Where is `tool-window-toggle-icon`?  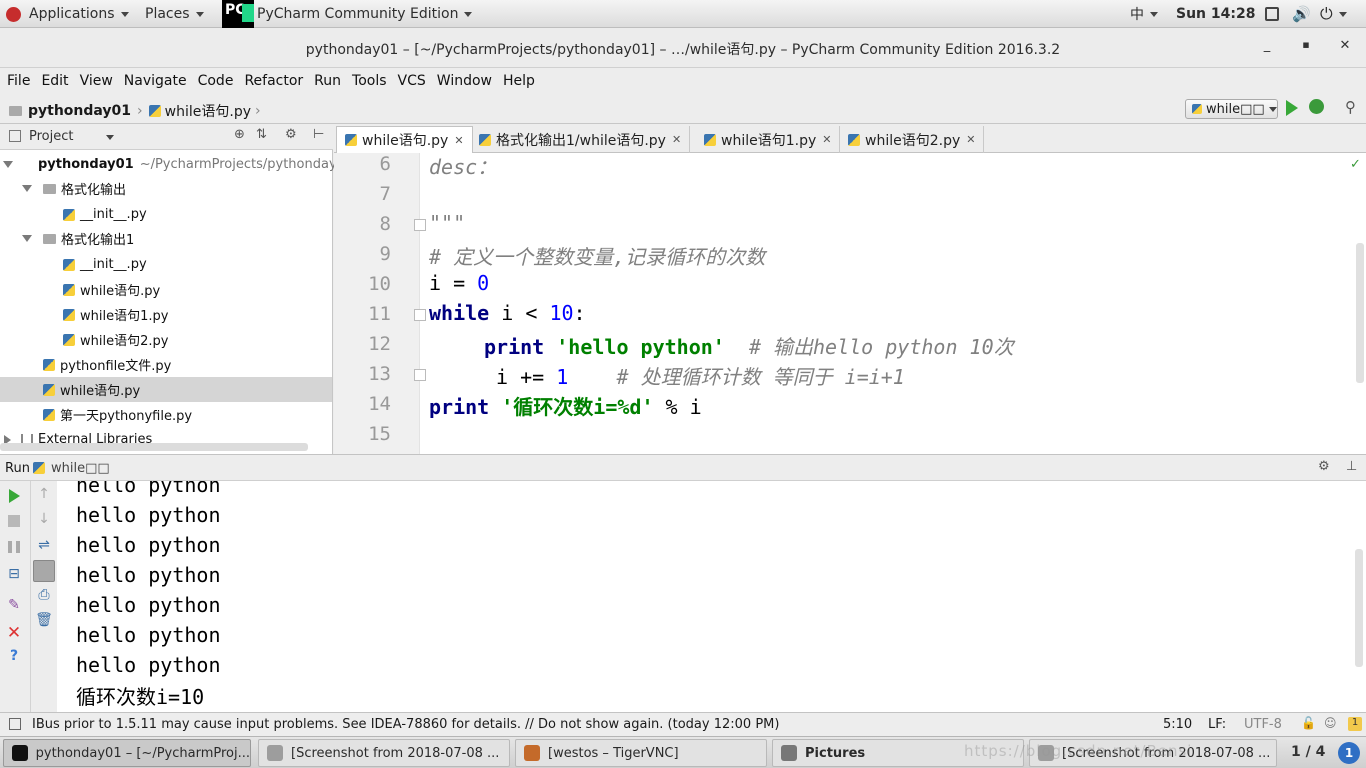
tool-window-toggle-icon is located at coordinates (15, 724).